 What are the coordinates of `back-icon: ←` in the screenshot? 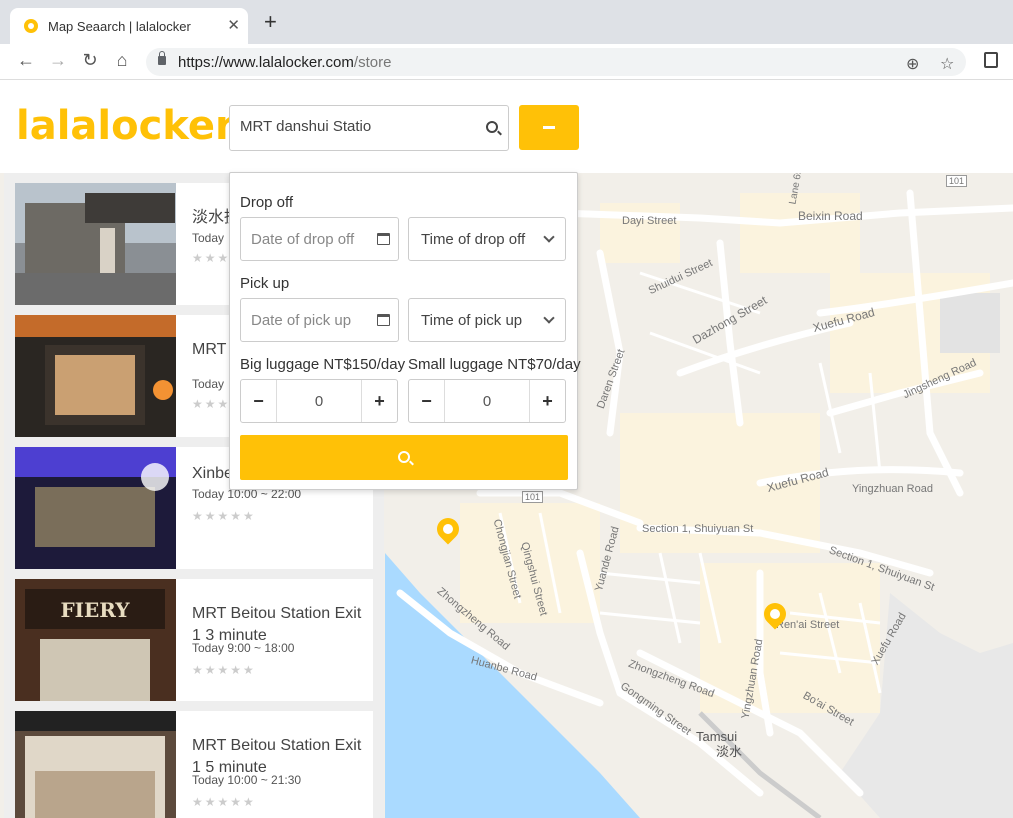 It's located at (26, 60).